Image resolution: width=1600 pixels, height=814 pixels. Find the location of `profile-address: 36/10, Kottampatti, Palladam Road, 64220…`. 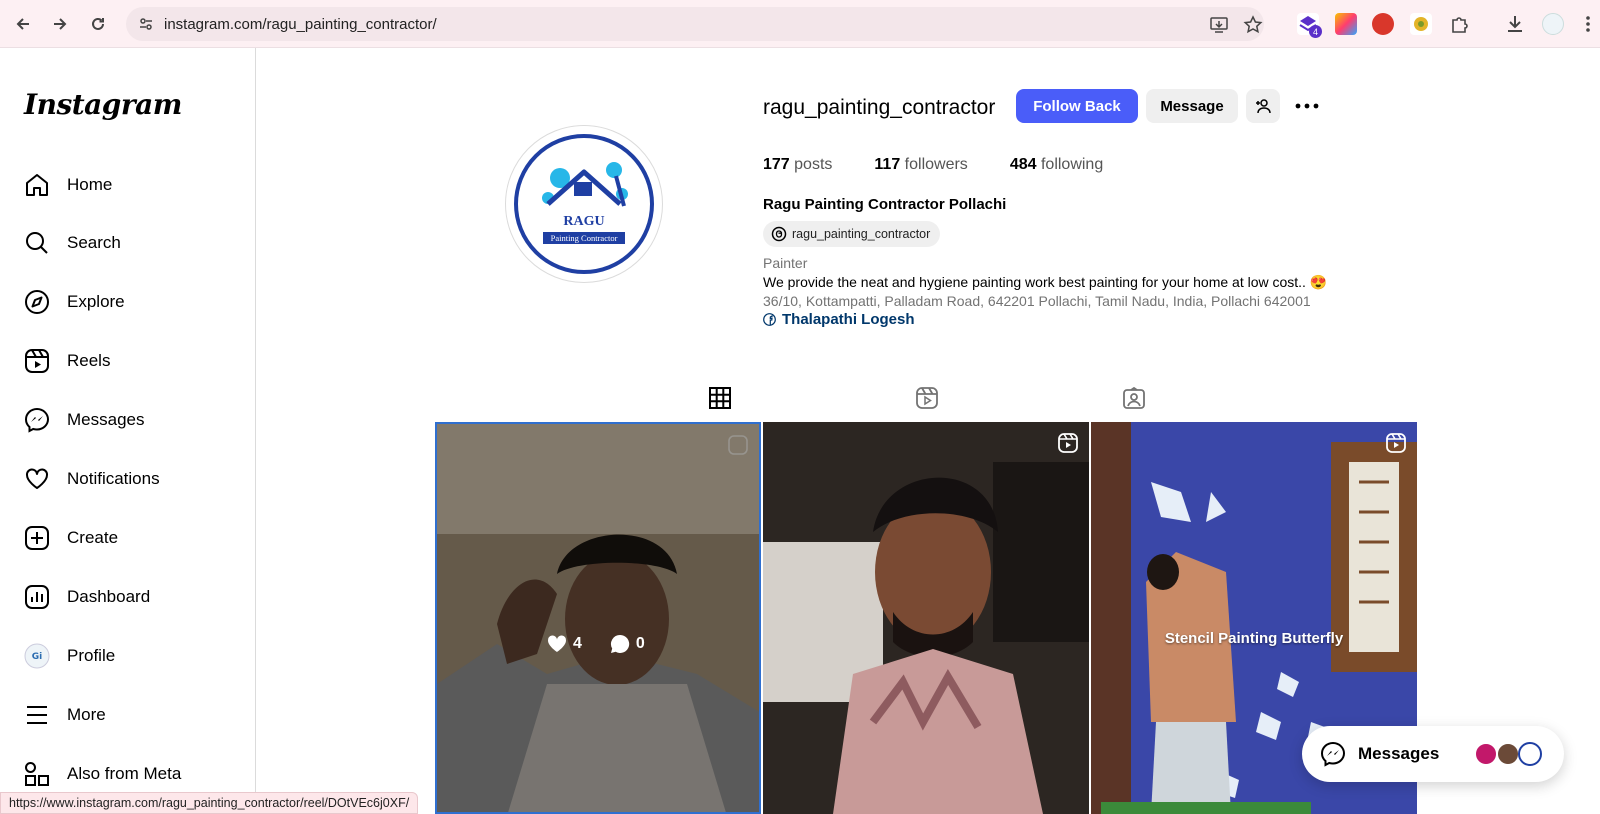

profile-address: 36/10, Kottampatti, Palladam Road, 64220… is located at coordinates (1037, 301).